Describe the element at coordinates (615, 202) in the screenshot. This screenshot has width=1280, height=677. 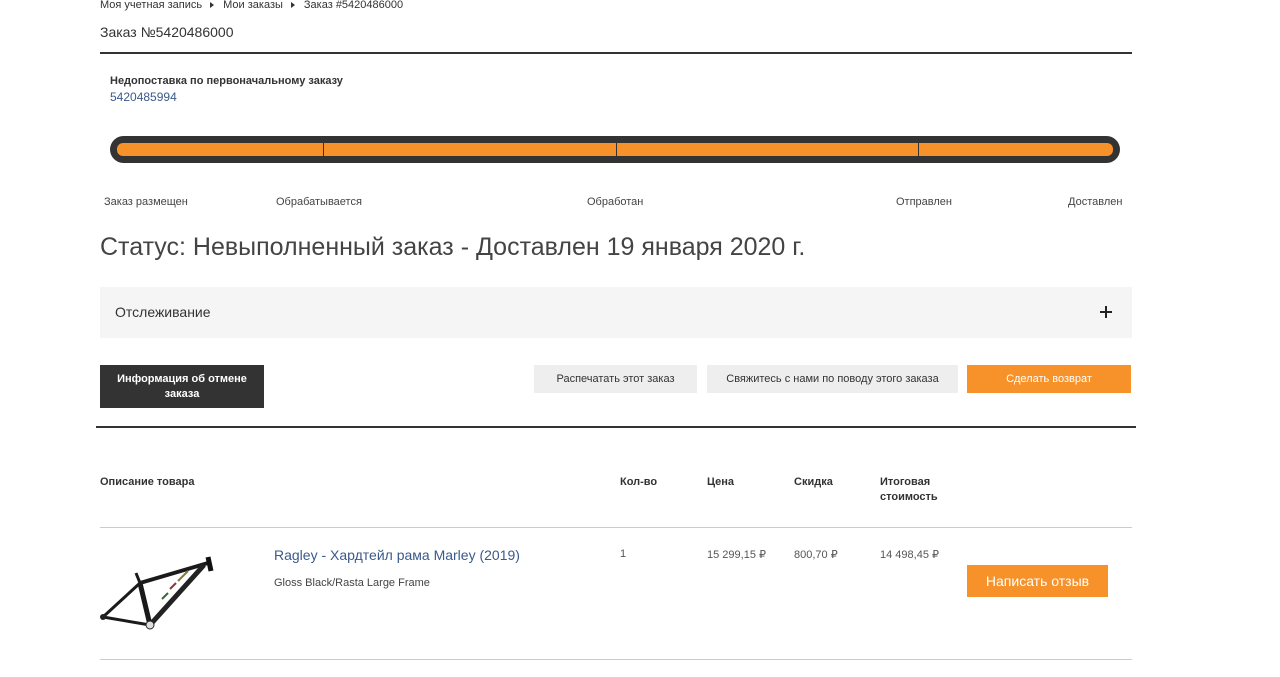
I see `step-processed-label: Обработан` at that location.